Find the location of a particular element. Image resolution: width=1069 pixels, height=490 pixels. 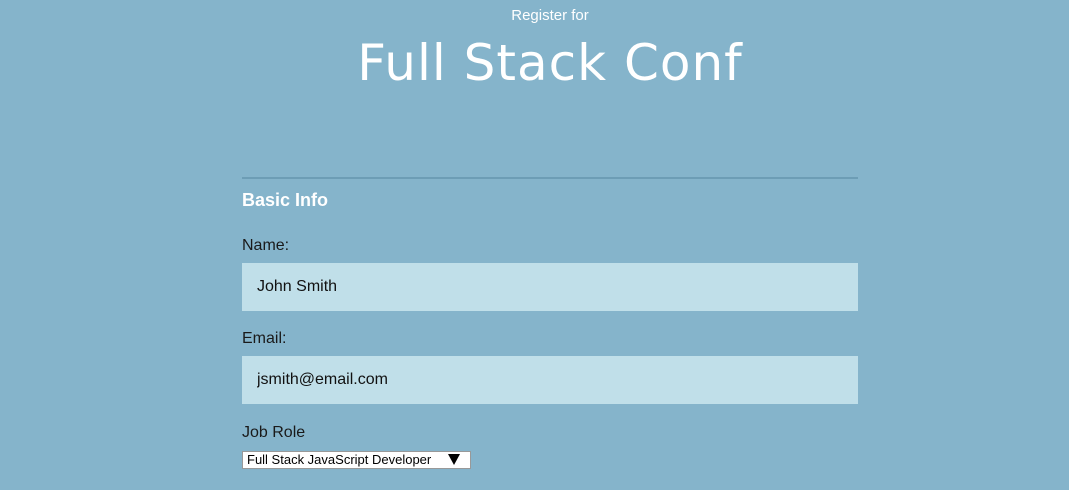

email-label: Email: is located at coordinates (264, 338).